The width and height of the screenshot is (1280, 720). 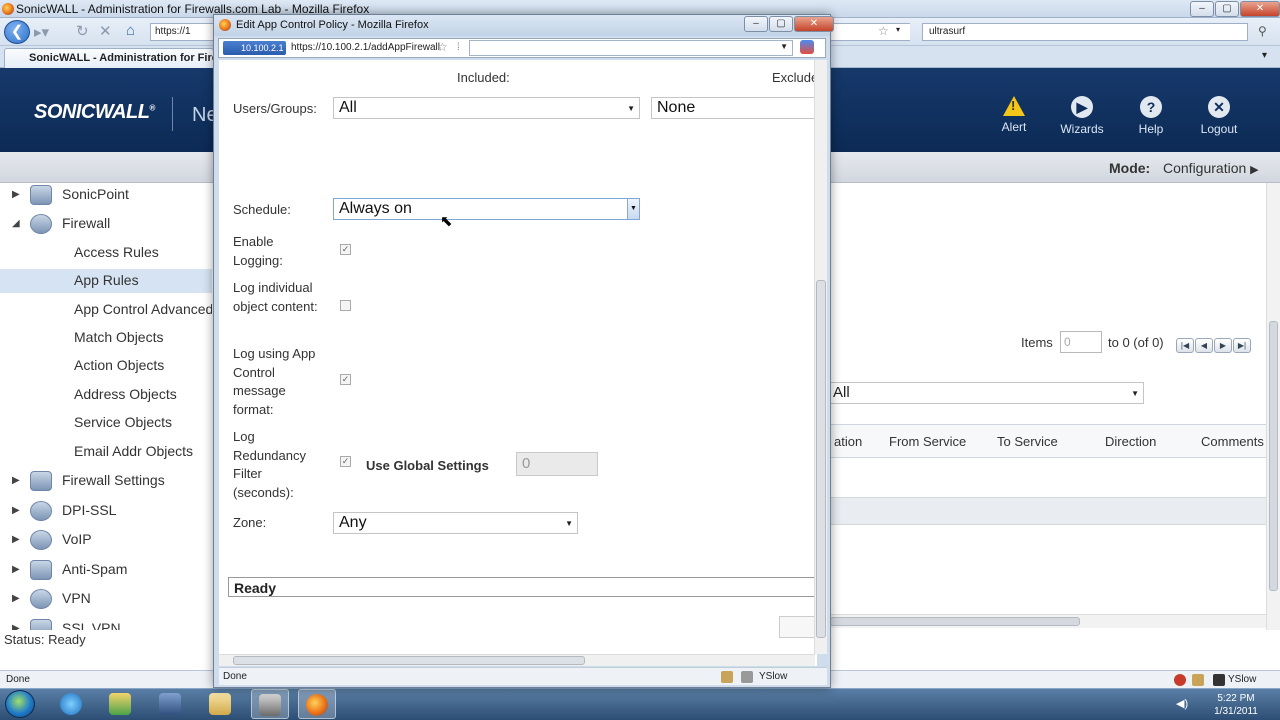 I want to click on nav-item-label: Access Rules, so click(x=116, y=252).